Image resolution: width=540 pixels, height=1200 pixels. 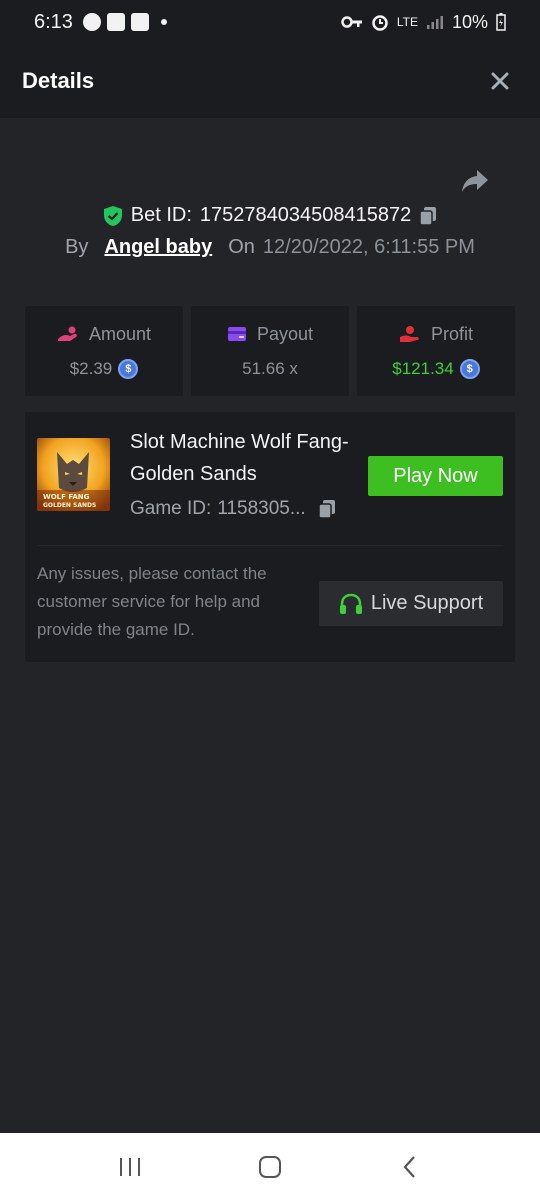 What do you see at coordinates (285, 333) in the screenshot?
I see `payout-label: Payout` at bounding box center [285, 333].